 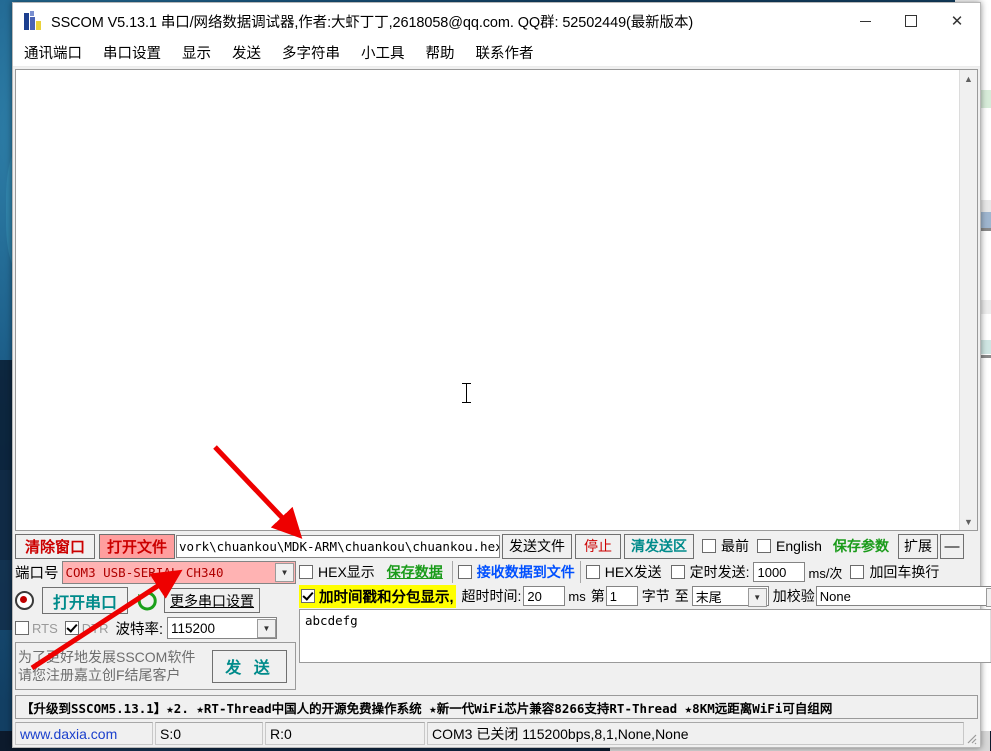 I want to click on checksum-select: None ▼, so click(x=903, y=596).